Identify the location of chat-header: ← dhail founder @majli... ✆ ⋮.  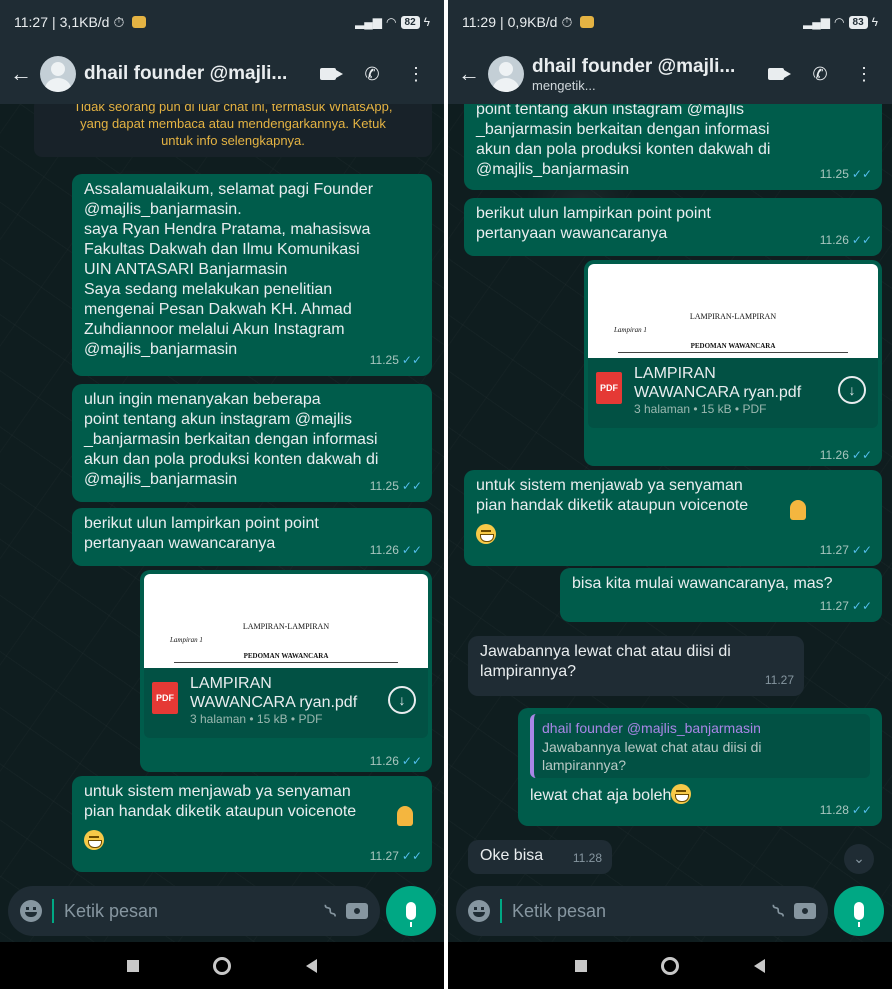
(222, 74).